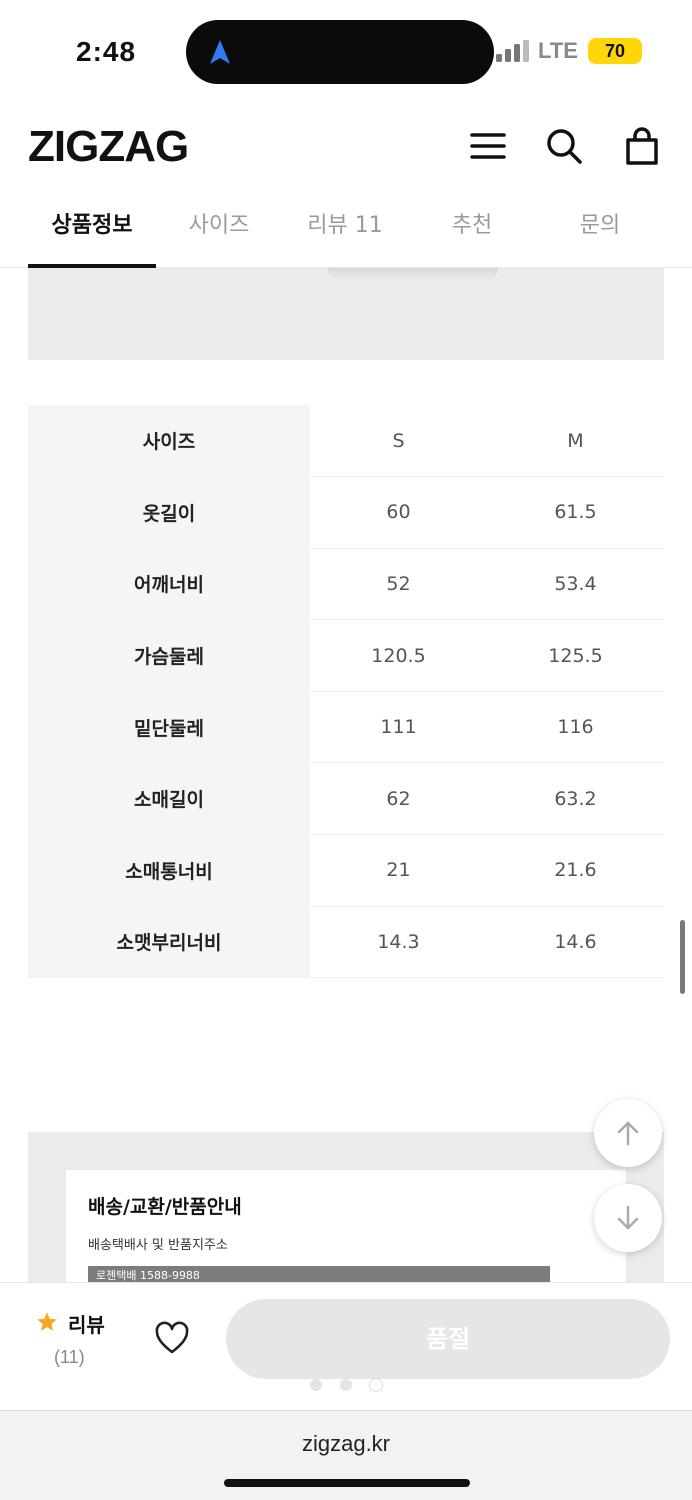 This screenshot has height=1500, width=692. Describe the element at coordinates (398, 799) in the screenshot. I see `size-cell-s: 62` at that location.